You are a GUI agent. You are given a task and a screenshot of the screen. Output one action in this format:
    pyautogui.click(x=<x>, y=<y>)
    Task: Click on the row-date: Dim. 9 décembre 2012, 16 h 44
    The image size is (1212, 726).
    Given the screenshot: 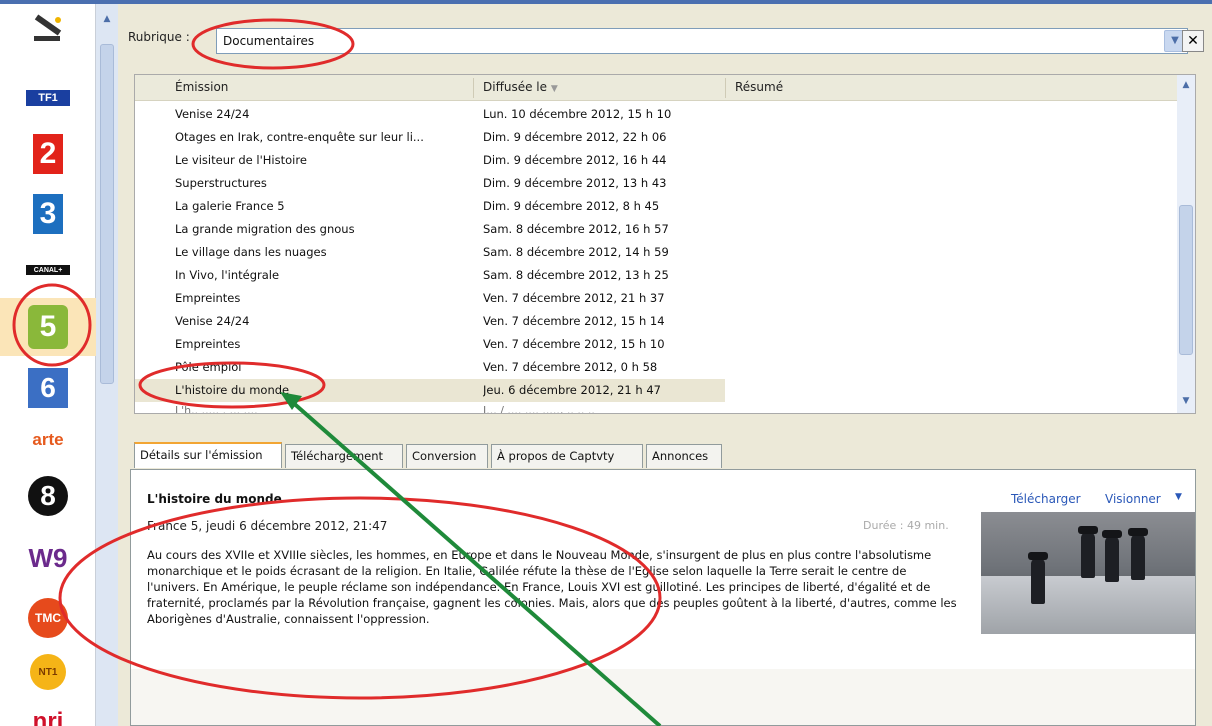 What is the action you would take?
    pyautogui.click(x=575, y=160)
    